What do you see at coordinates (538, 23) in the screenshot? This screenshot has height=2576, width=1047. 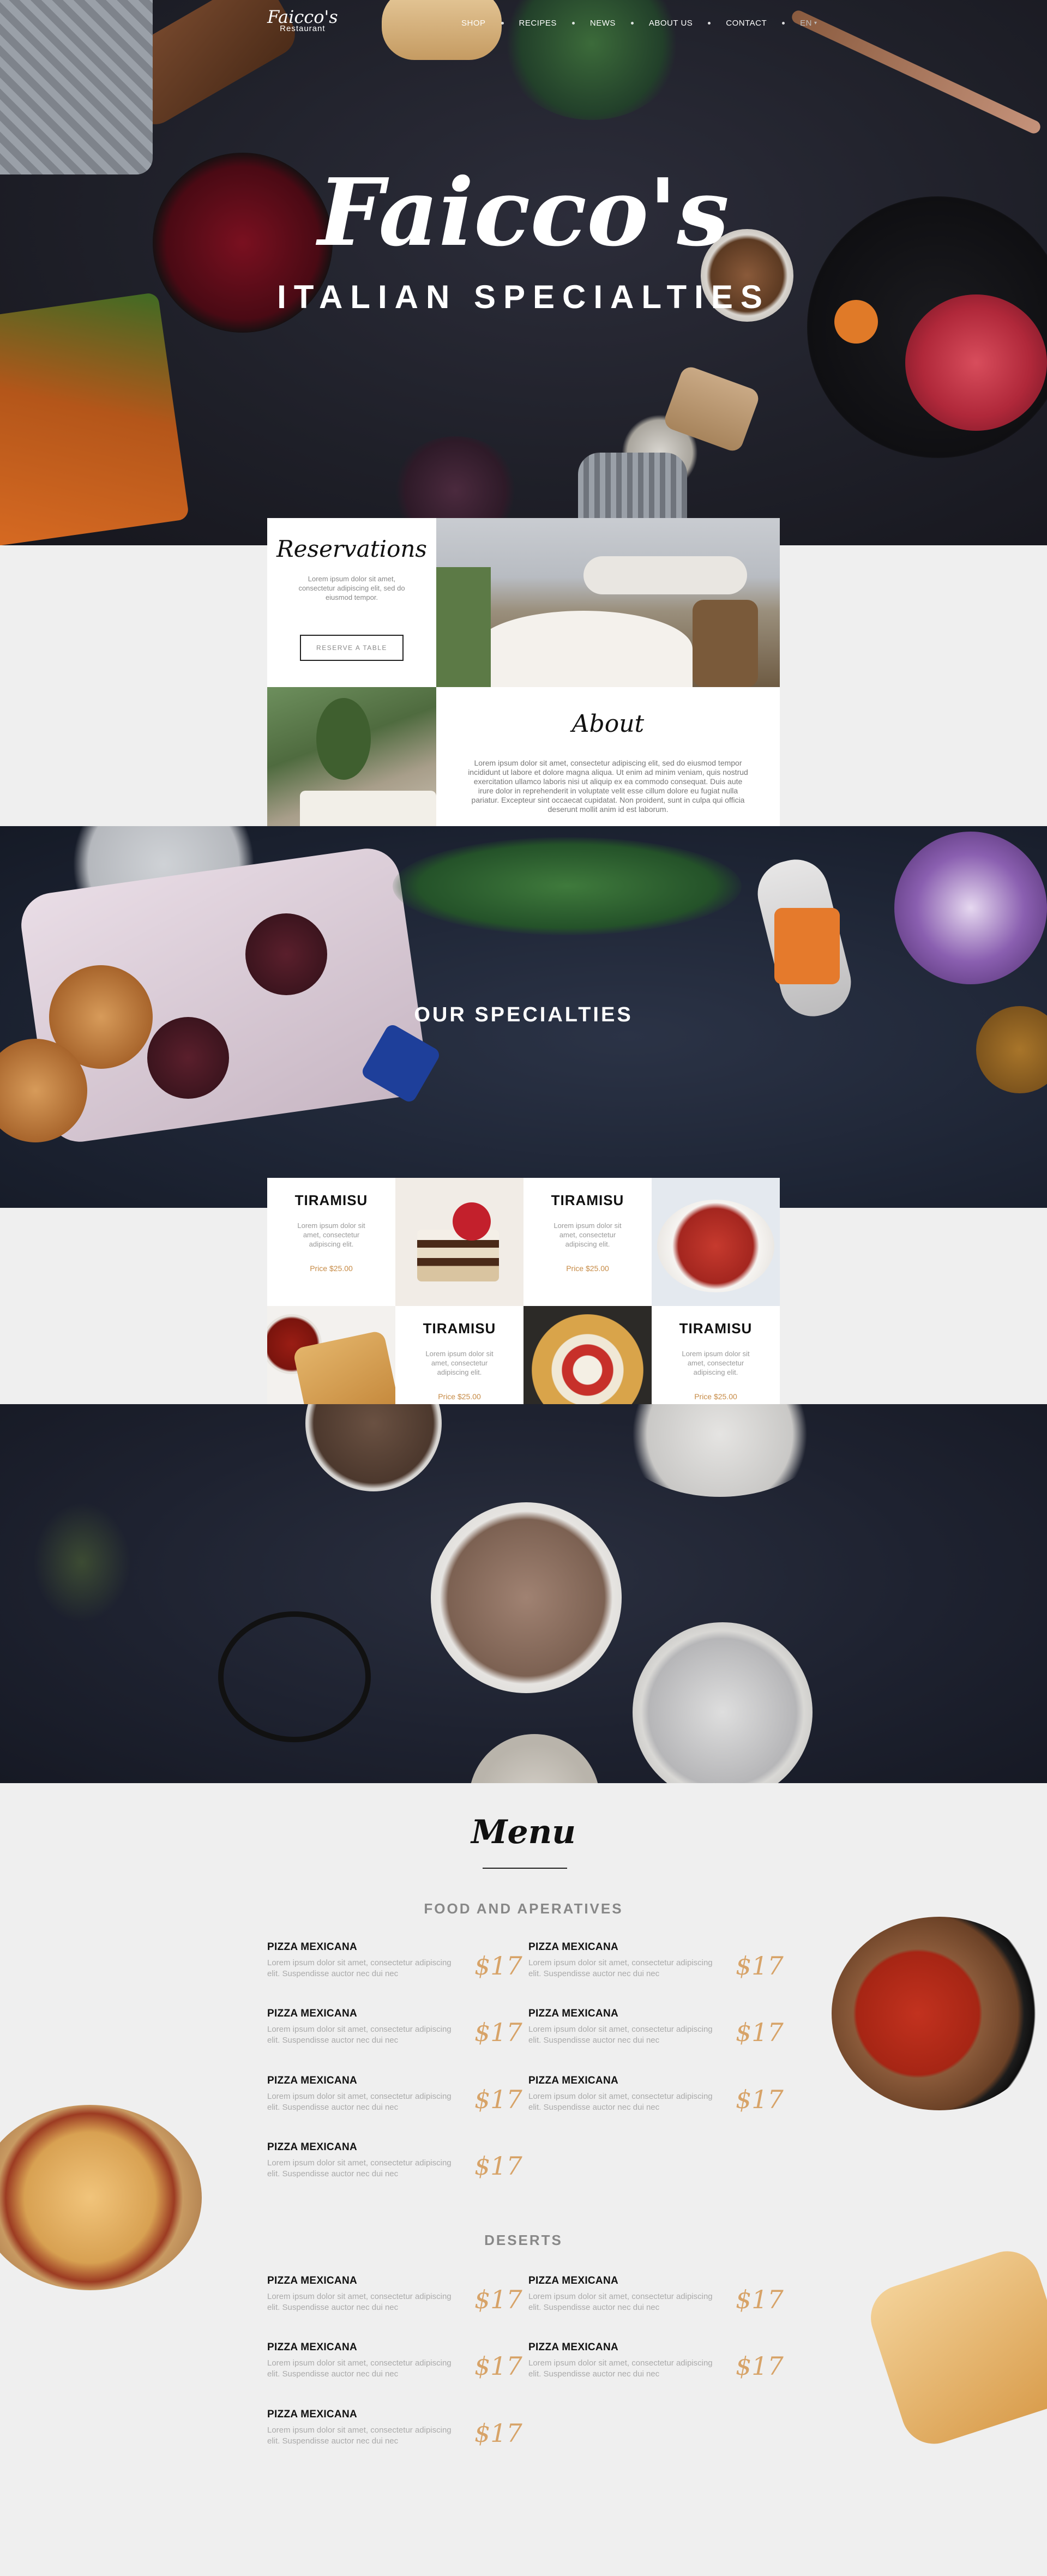 I see `nav-recipes: RECIPES` at bounding box center [538, 23].